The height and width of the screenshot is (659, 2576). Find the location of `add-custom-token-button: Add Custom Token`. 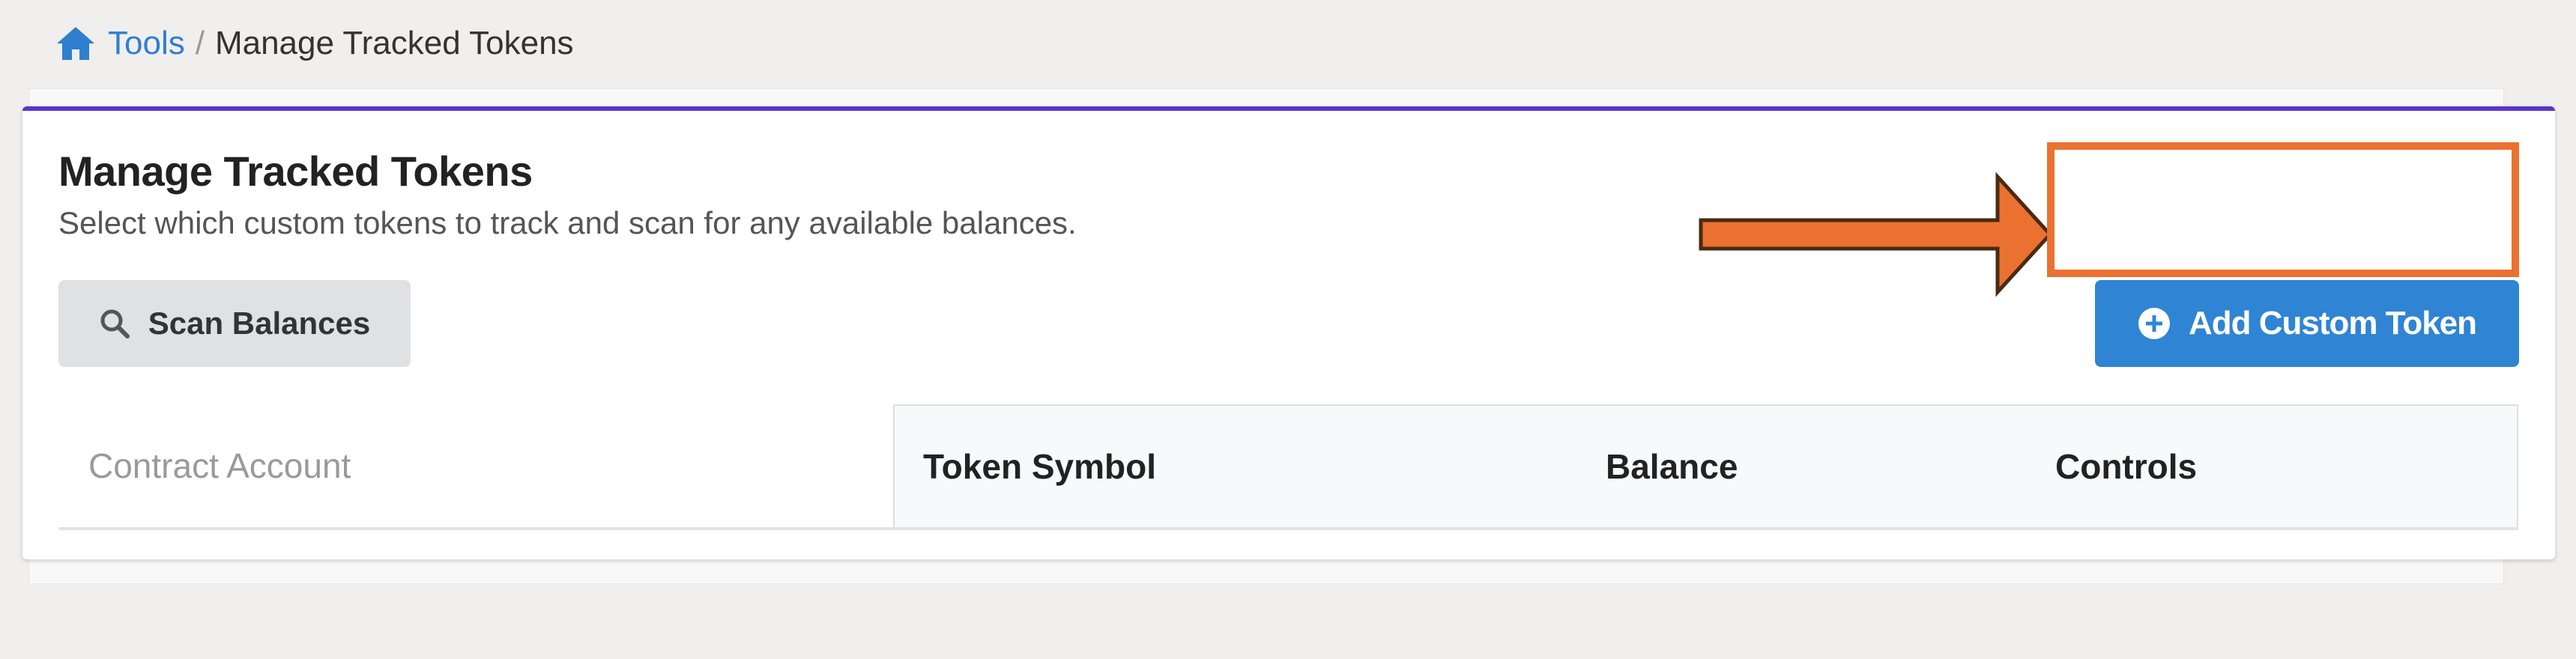

add-custom-token-button: Add Custom Token is located at coordinates (2307, 324).